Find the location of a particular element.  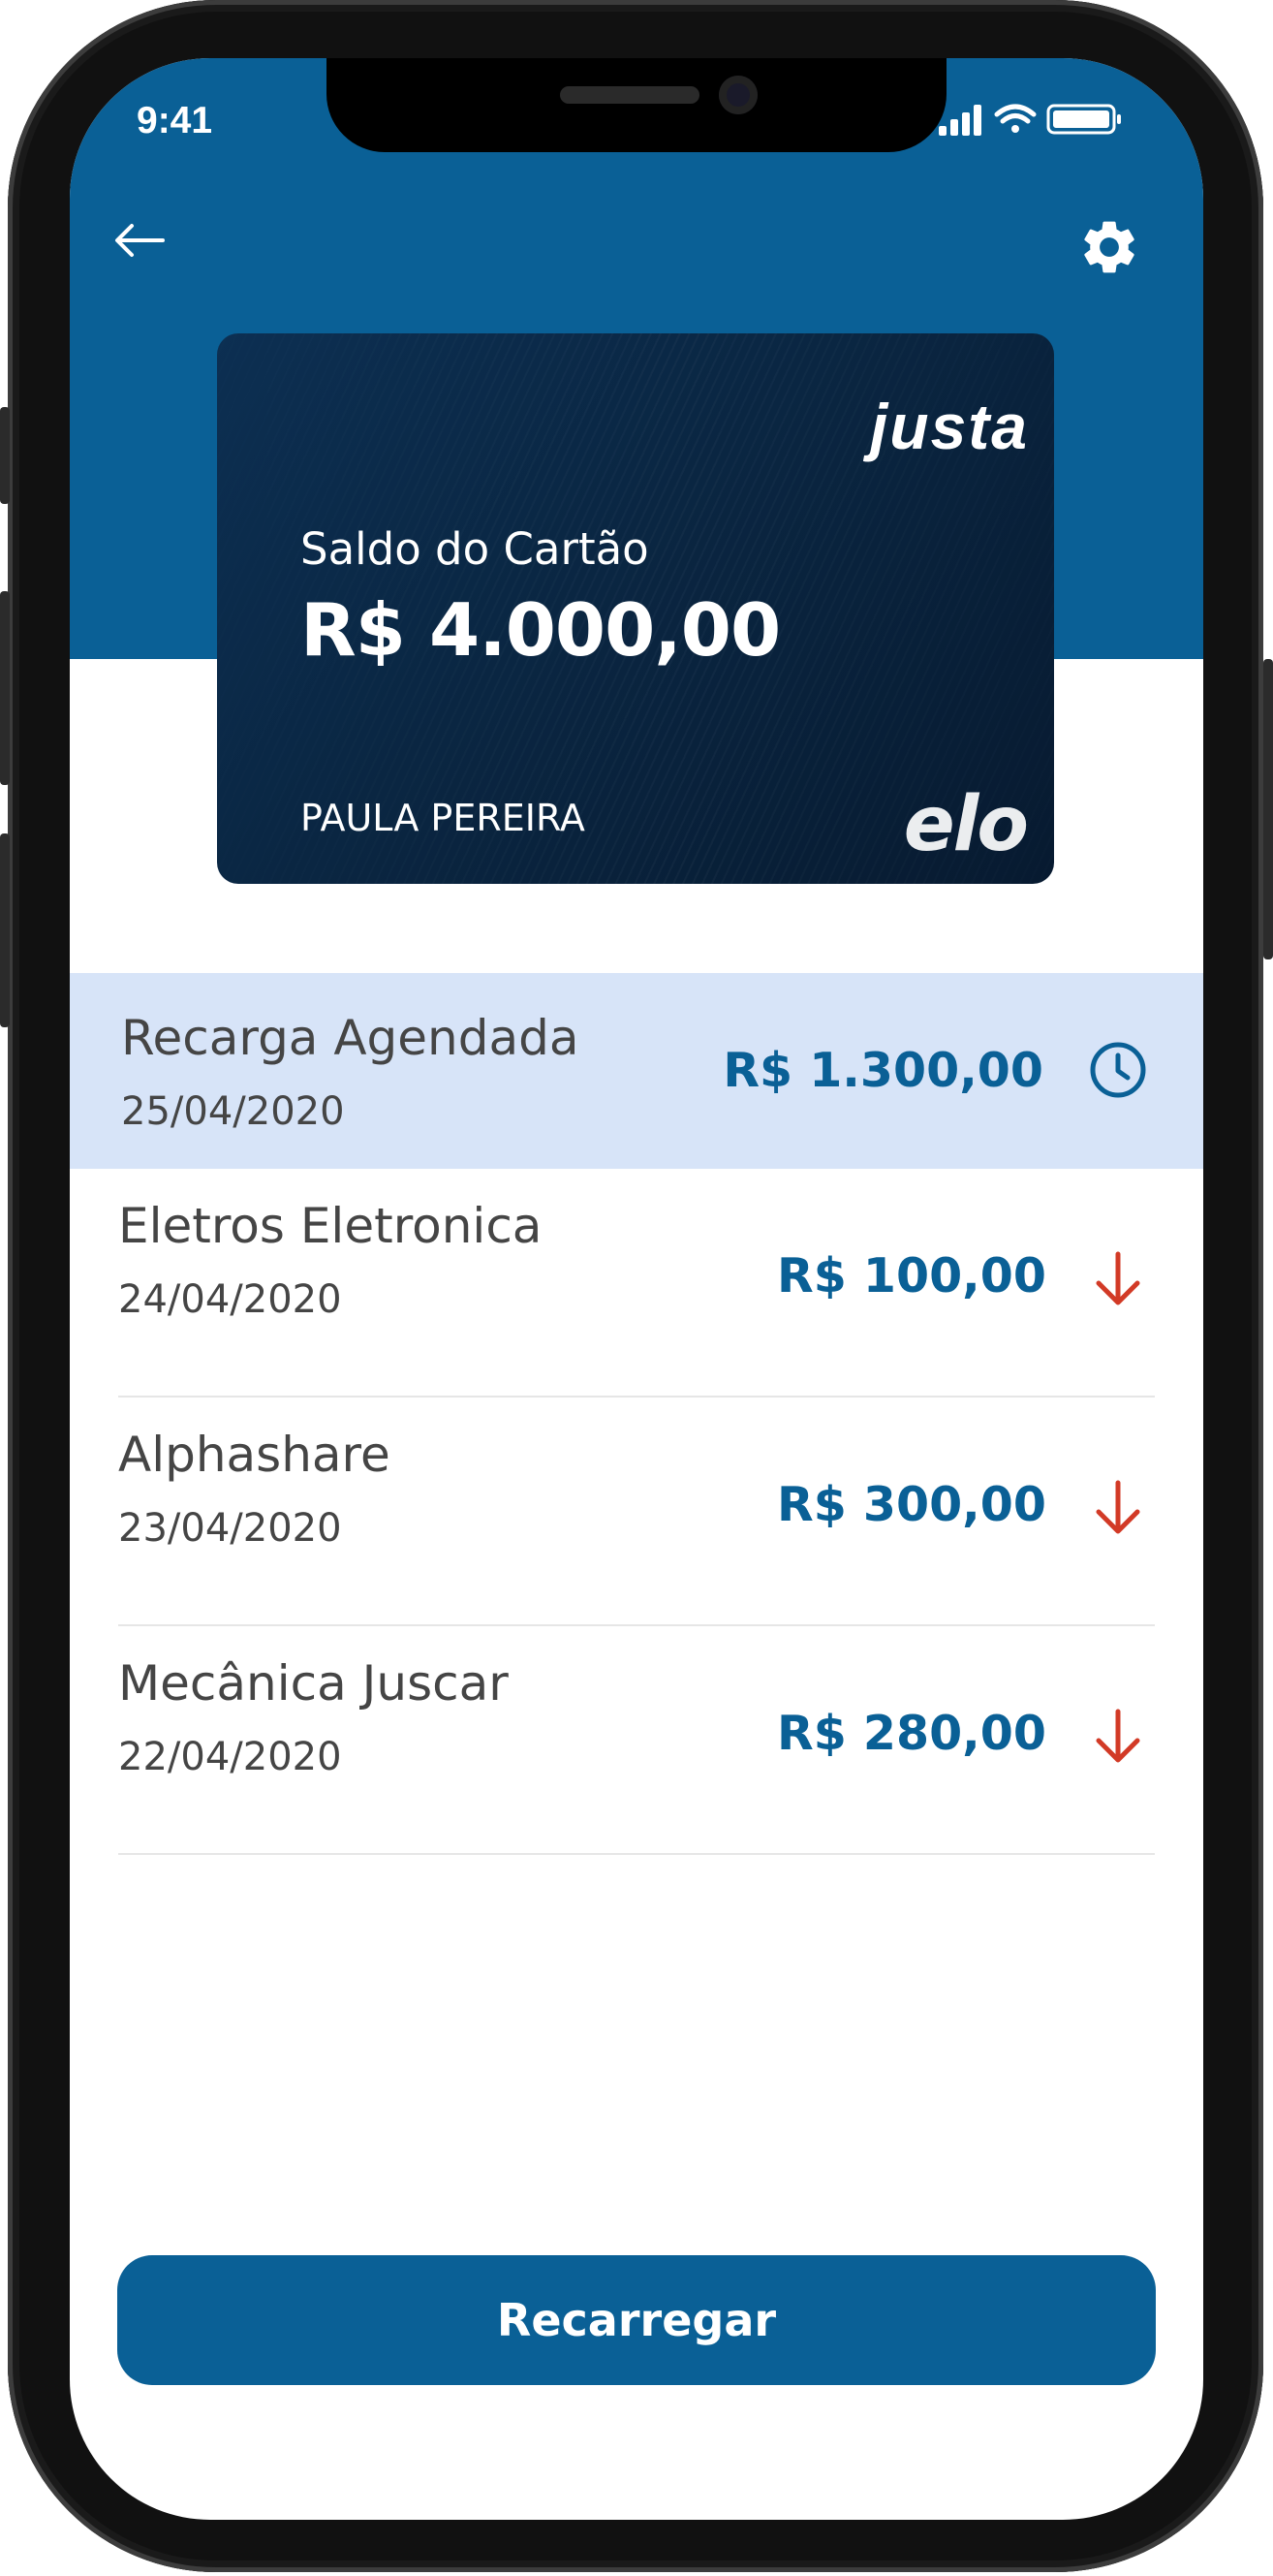

speaker is located at coordinates (629, 95).